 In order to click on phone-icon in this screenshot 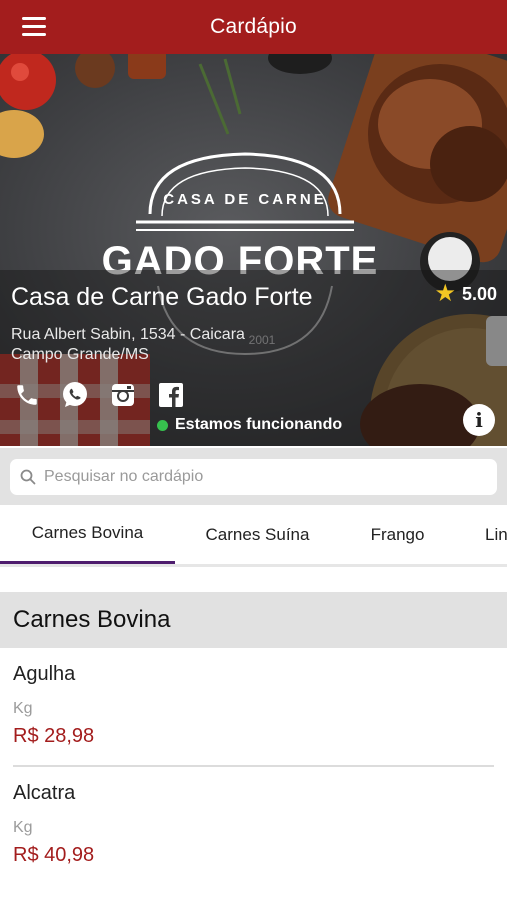, I will do `click(27, 395)`.